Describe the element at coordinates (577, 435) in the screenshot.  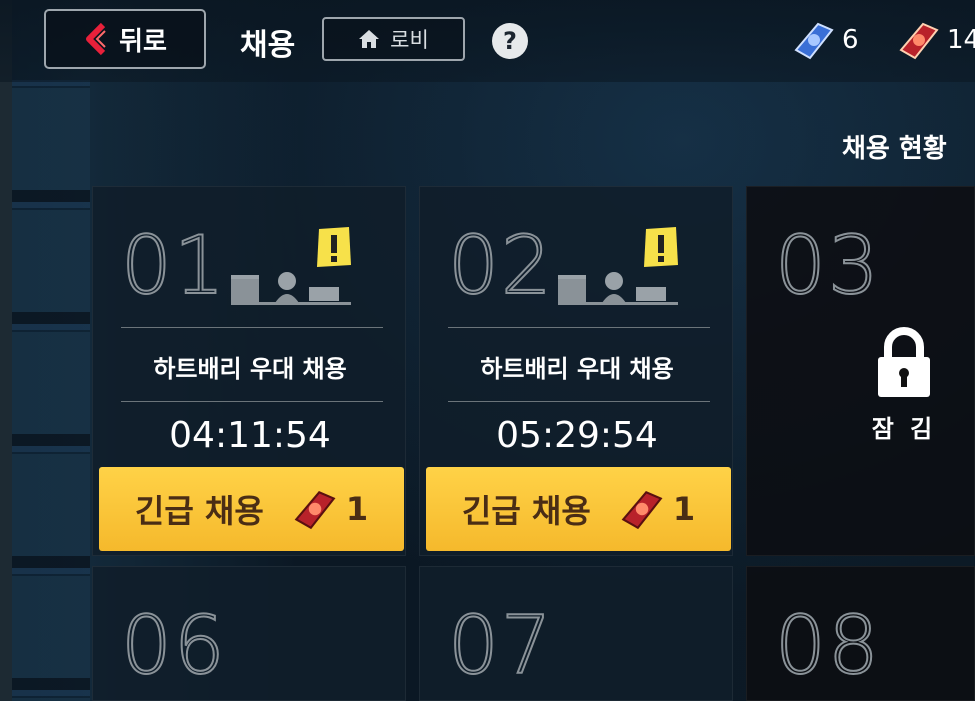
I see `contract-timer: 05:29:54` at that location.